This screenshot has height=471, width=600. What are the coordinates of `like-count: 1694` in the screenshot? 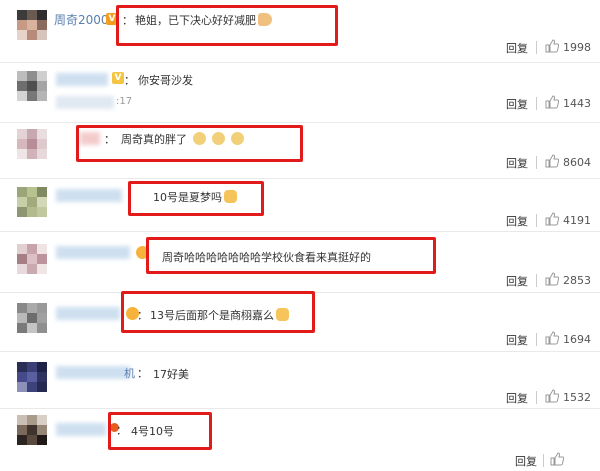 It's located at (577, 339).